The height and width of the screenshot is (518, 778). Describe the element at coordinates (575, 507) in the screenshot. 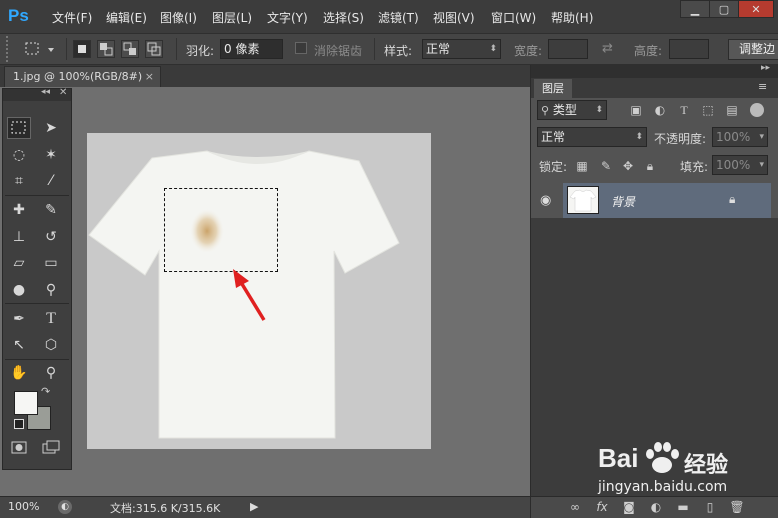

I see `link-layers-icon: ∞` at that location.